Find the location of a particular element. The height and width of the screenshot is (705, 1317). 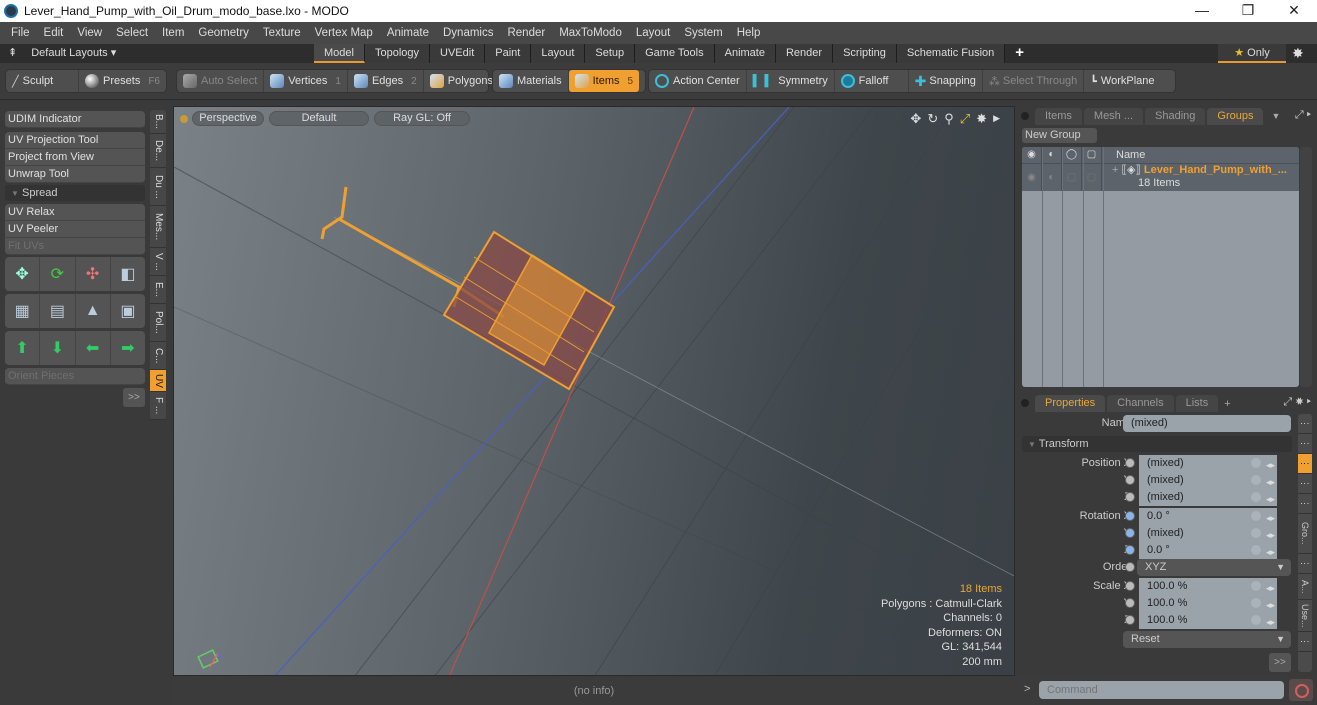

default-layouts-dropdown: Default Layouts ▾ is located at coordinates (73, 52).